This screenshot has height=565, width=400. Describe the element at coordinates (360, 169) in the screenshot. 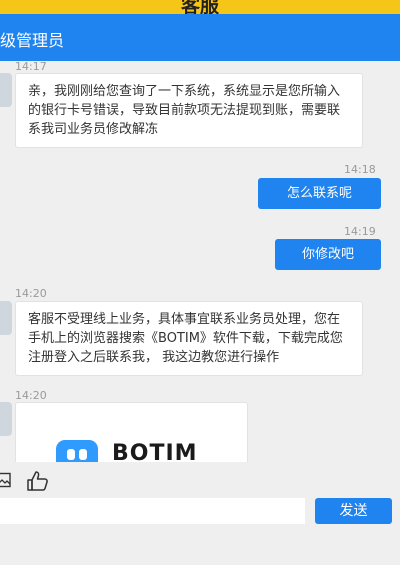

I see `message-timestamp: 14:18` at that location.